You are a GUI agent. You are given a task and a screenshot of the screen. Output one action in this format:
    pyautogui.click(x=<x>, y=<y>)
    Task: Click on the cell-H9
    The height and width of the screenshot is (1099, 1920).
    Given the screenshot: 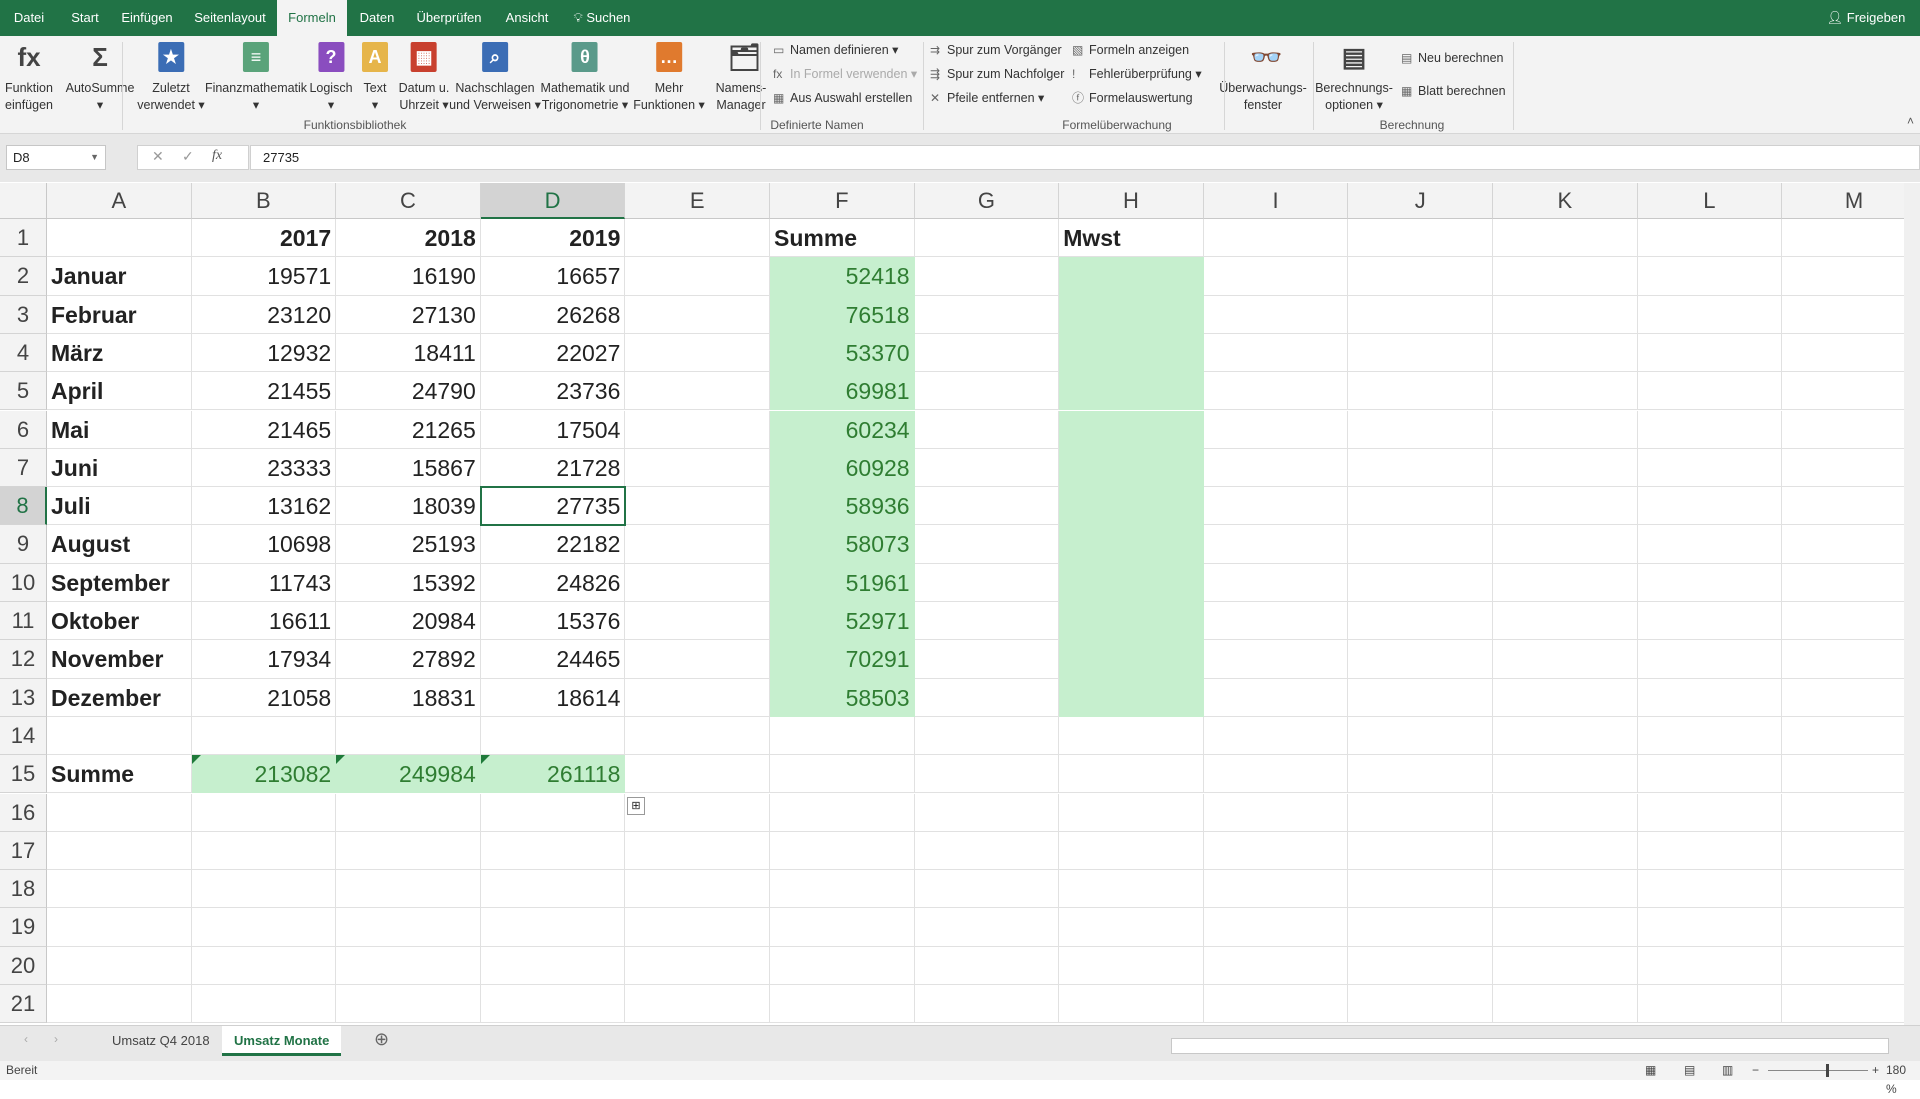 What is the action you would take?
    pyautogui.click(x=1131, y=544)
    